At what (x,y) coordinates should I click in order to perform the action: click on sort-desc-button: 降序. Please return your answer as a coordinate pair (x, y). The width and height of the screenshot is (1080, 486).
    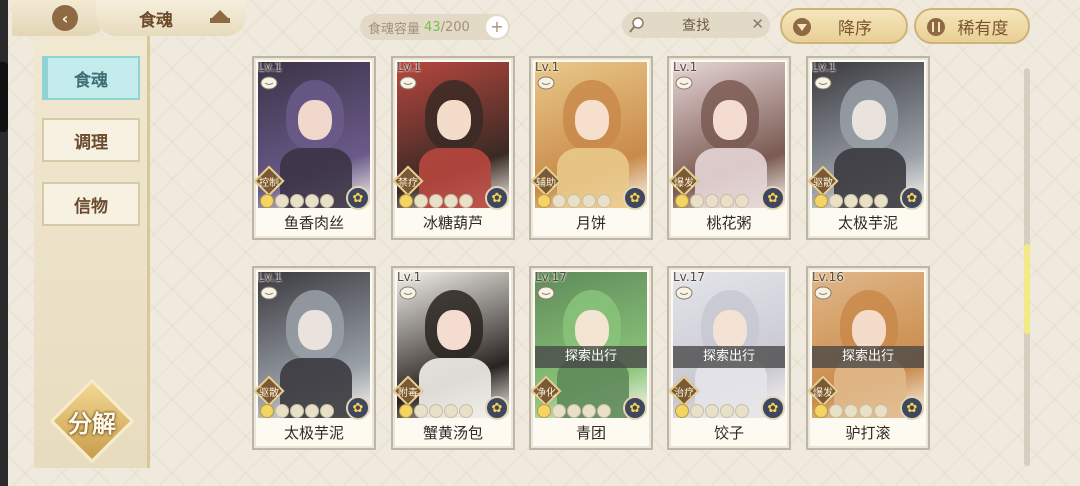
    Looking at the image, I should click on (844, 26).